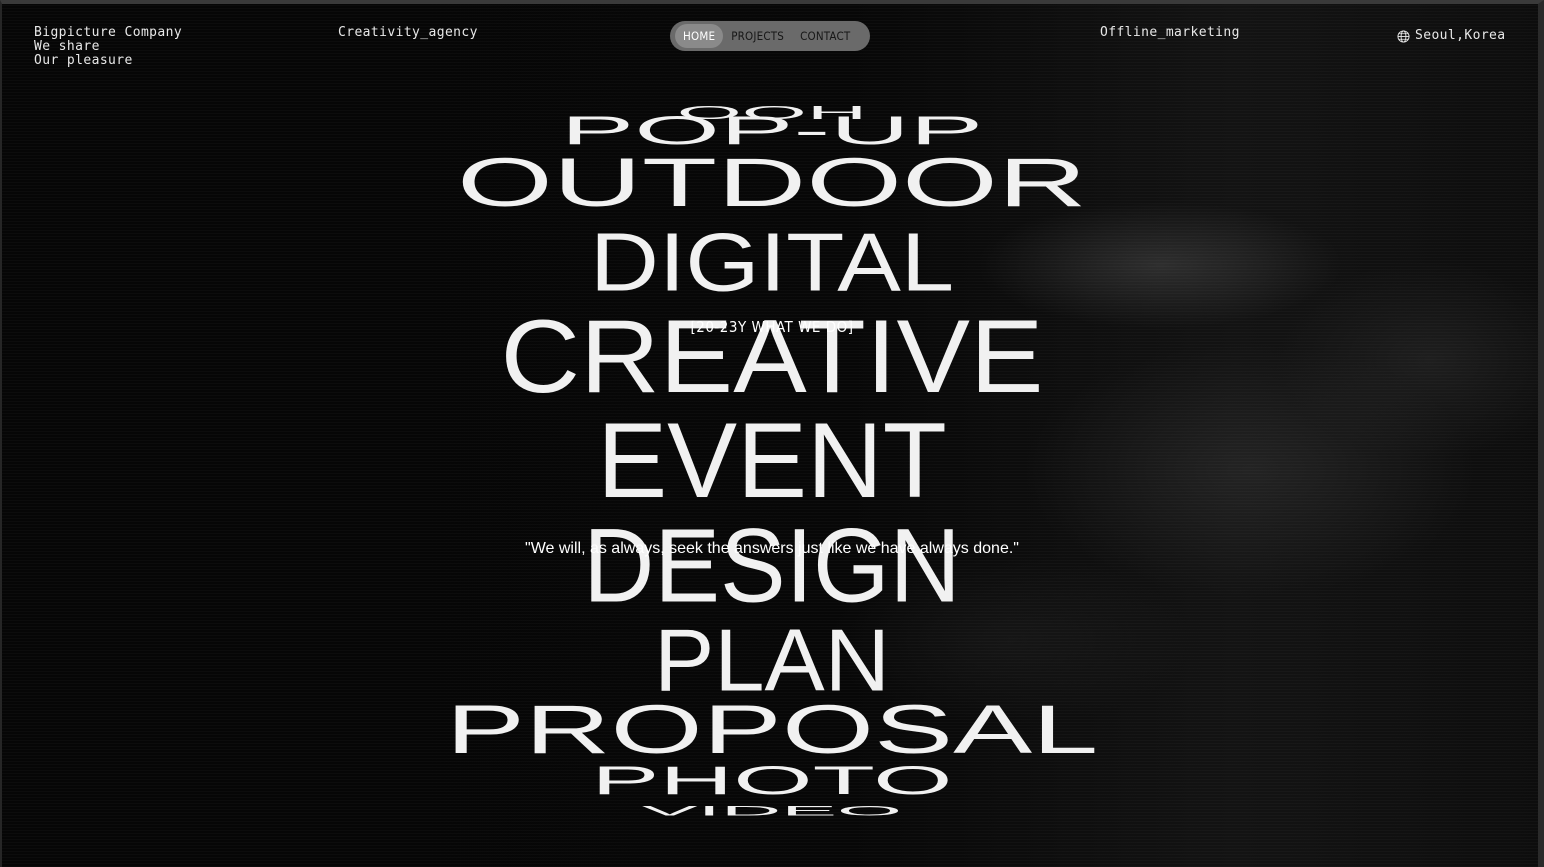 The image size is (1544, 867). I want to click on service-word-proposal: PROPOSAL, so click(772, 729).